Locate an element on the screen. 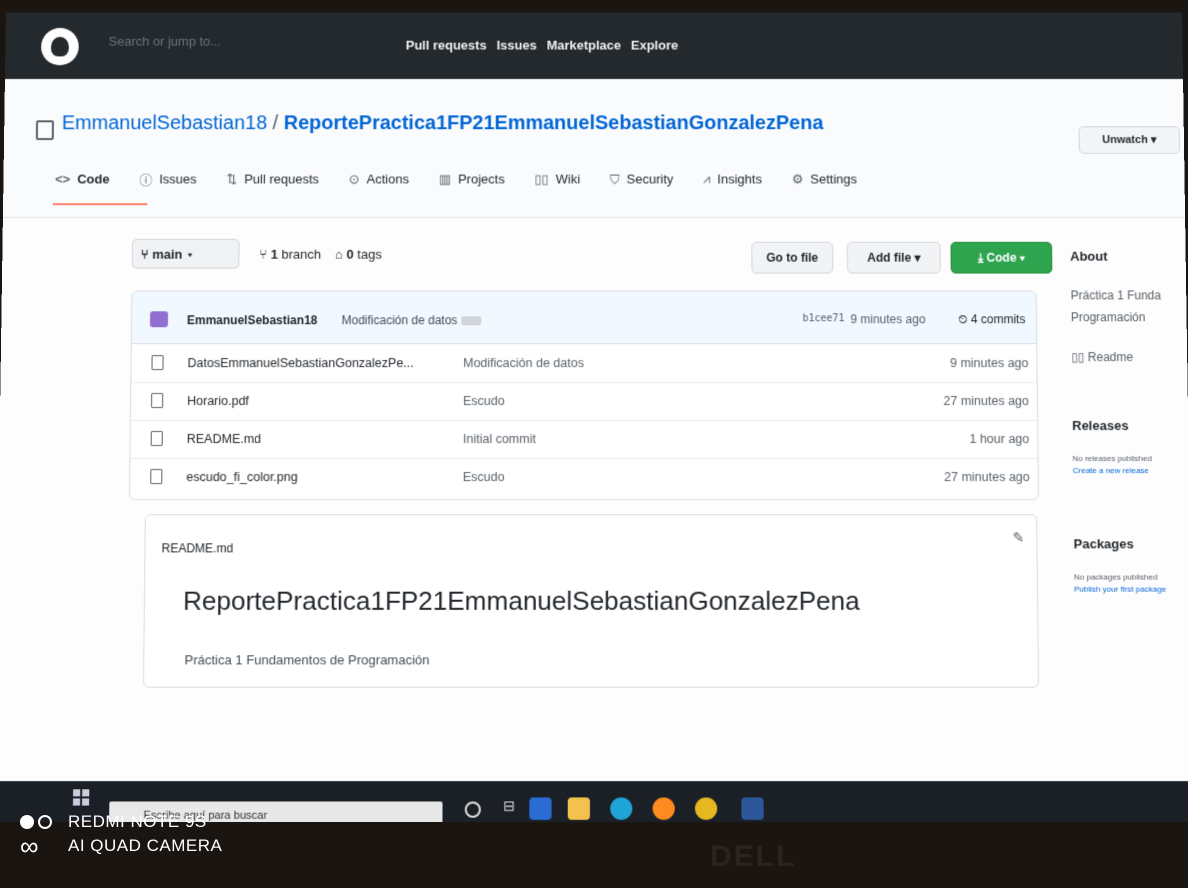 The height and width of the screenshot is (888, 1188). tab-code: <> Code is located at coordinates (82, 179).